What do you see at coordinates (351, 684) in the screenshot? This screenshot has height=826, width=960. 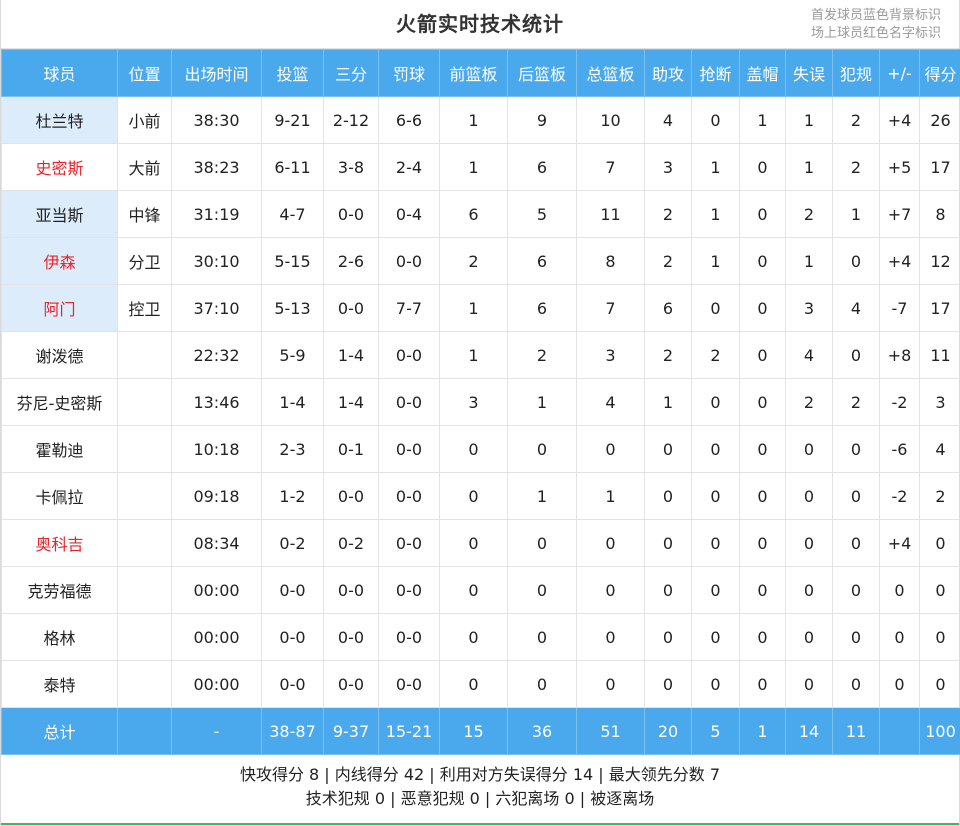 I see `cell-three-pointers: 0-0` at bounding box center [351, 684].